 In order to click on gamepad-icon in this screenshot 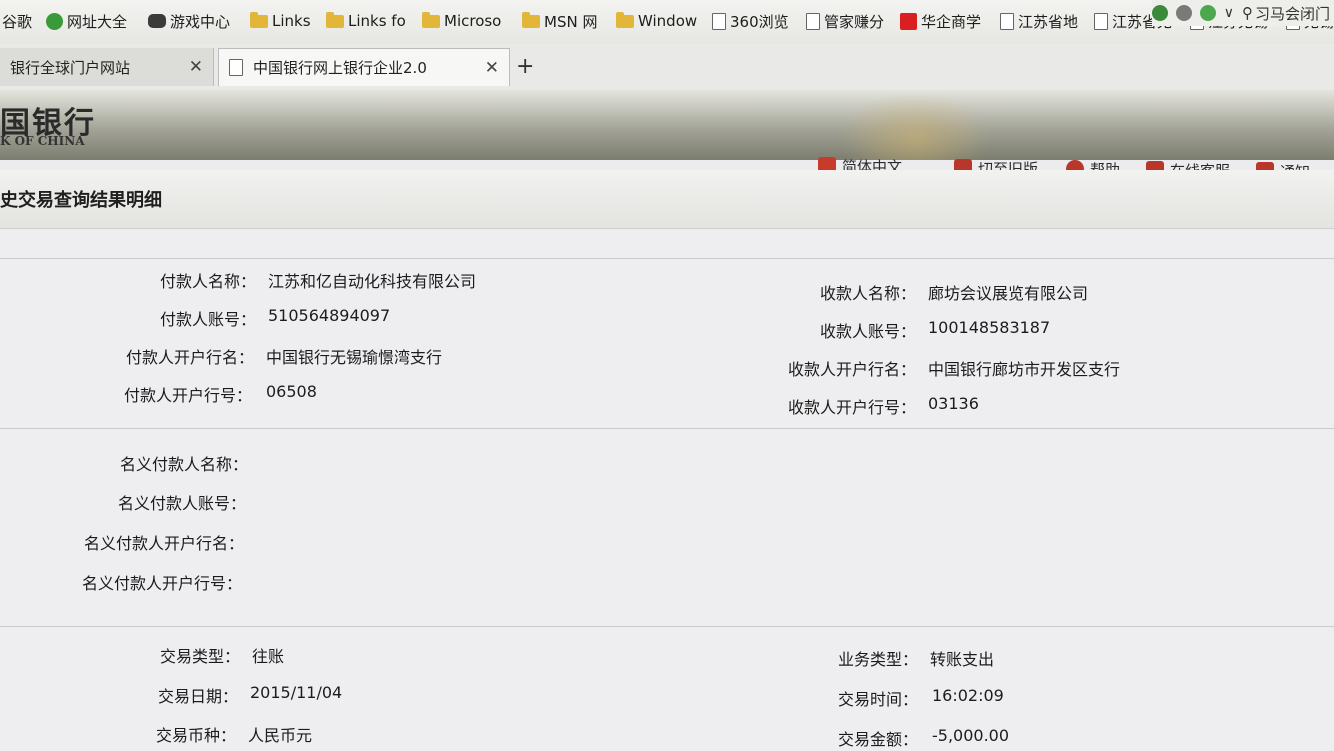, I will do `click(157, 21)`.